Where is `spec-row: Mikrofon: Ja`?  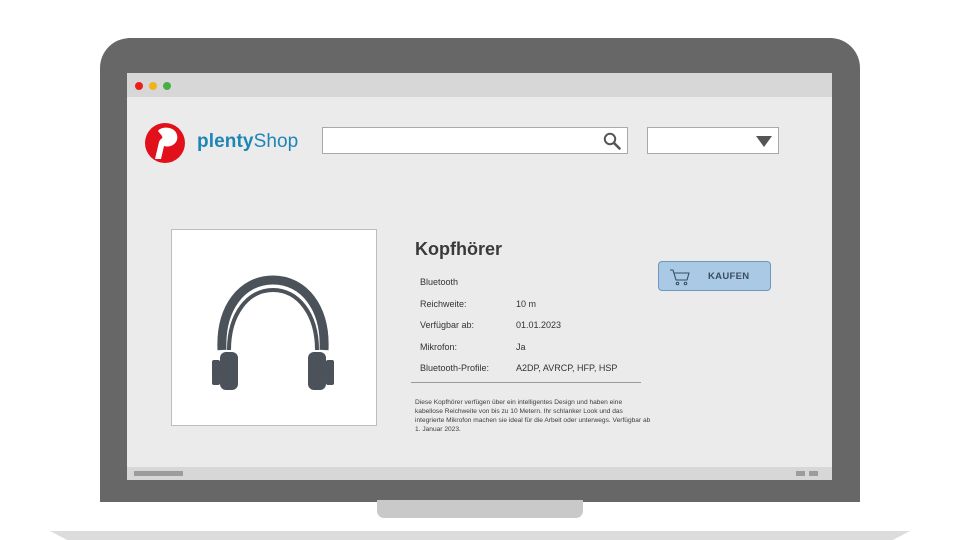 spec-row: Mikrofon: Ja is located at coordinates (535, 348).